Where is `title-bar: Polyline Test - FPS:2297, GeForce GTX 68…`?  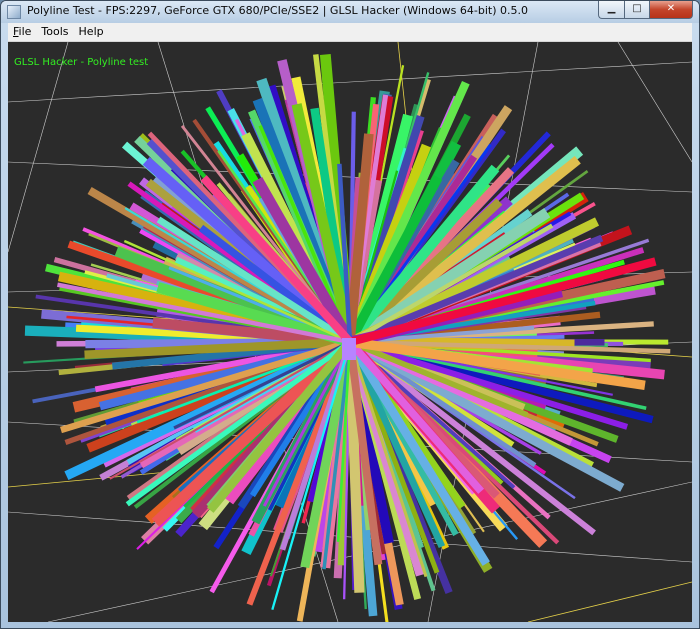
title-bar: Polyline Test - FPS:2297, GeForce GTX 68… is located at coordinates (350, 12).